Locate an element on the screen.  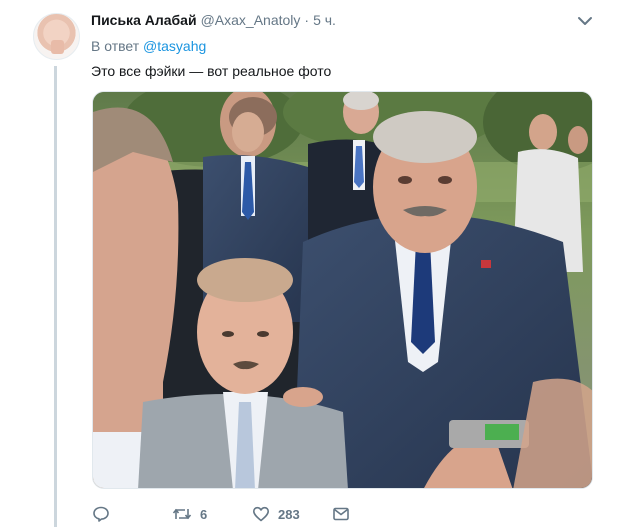
reply-context: В ответ @tasyahg is located at coordinates (148, 46).